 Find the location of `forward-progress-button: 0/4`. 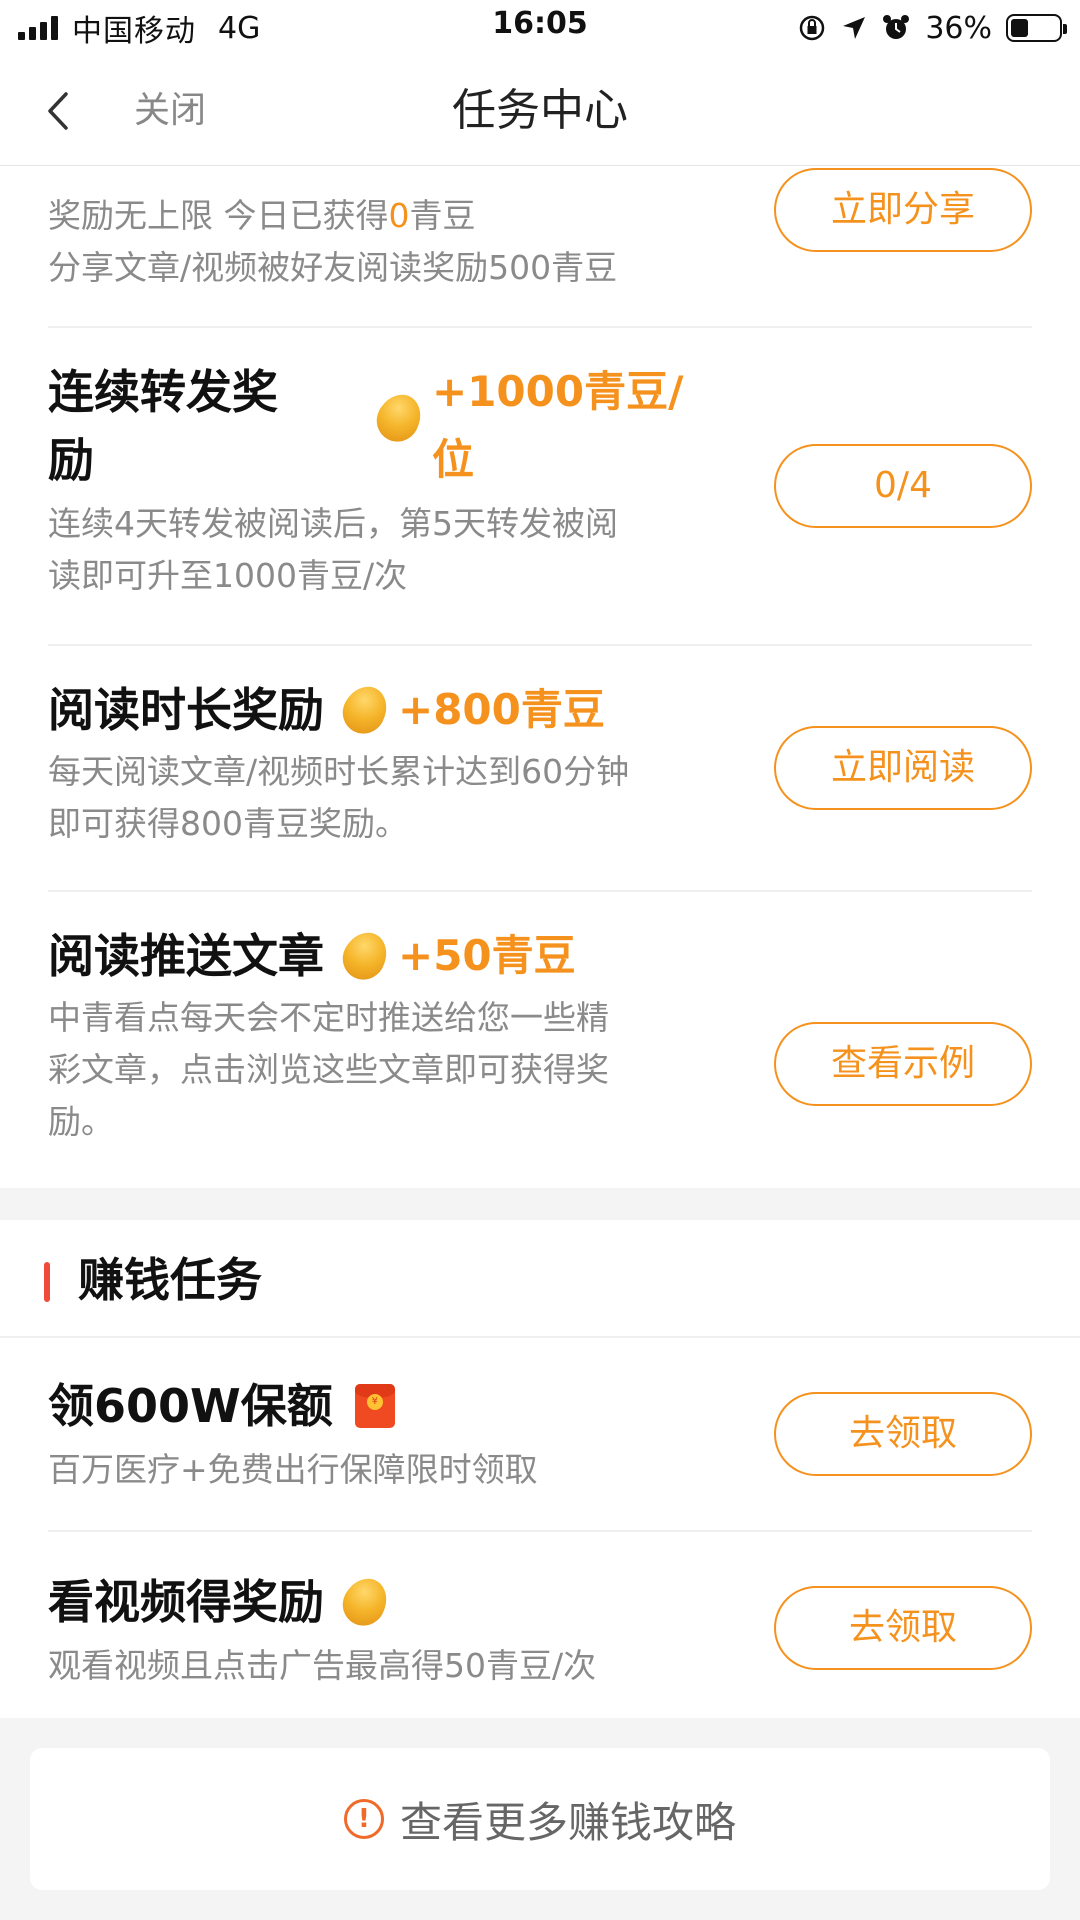

forward-progress-button: 0/4 is located at coordinates (903, 486).